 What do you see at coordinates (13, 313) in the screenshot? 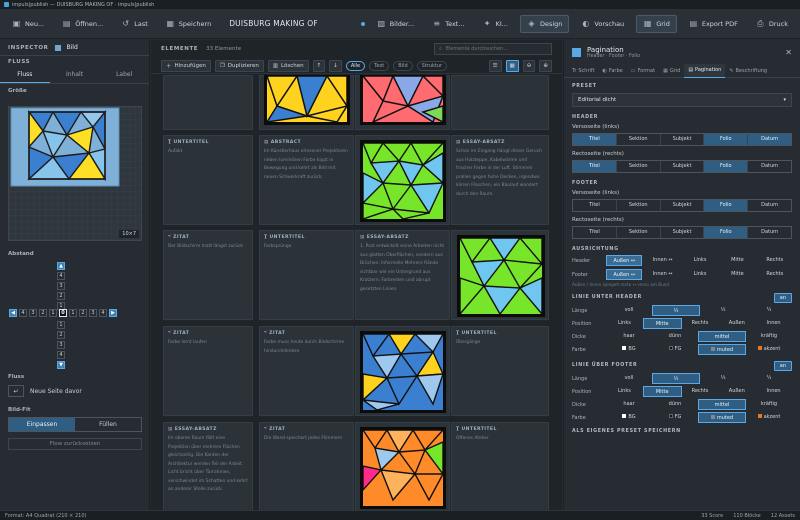
I see `spacing-left-icon: ◀` at bounding box center [13, 313].